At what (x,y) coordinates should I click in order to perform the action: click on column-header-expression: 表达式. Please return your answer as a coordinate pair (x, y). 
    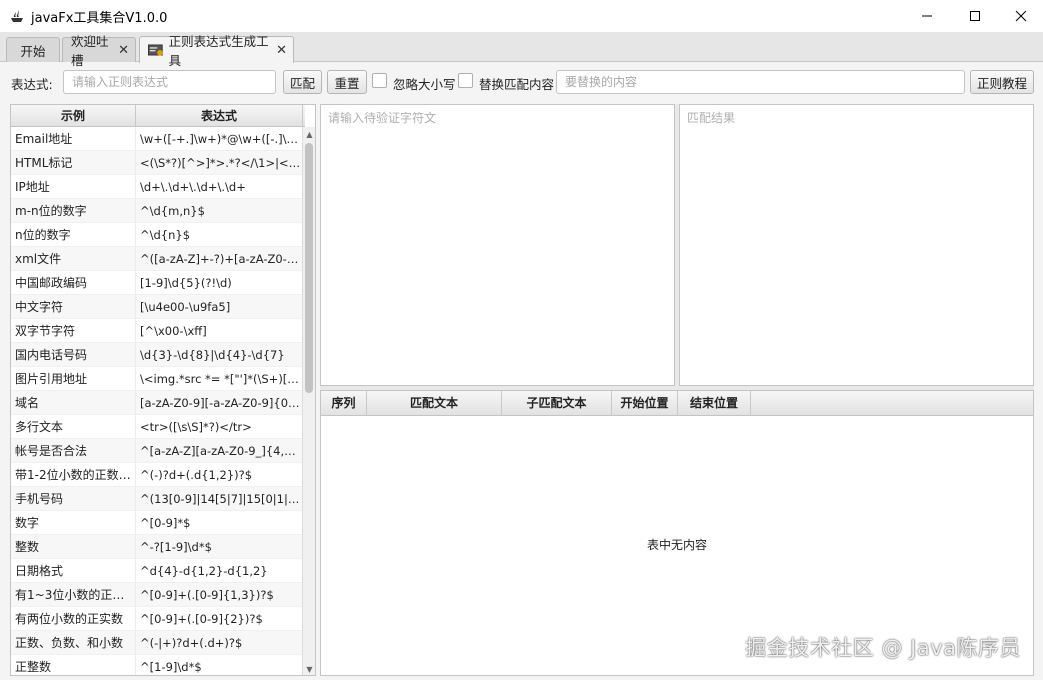
    Looking at the image, I should click on (219, 116).